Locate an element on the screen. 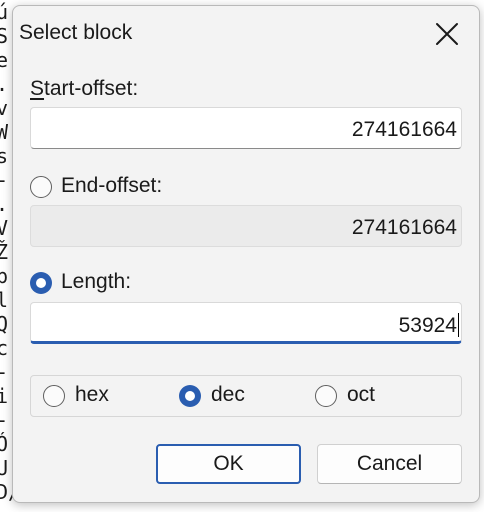  oct-radio is located at coordinates (326, 396).